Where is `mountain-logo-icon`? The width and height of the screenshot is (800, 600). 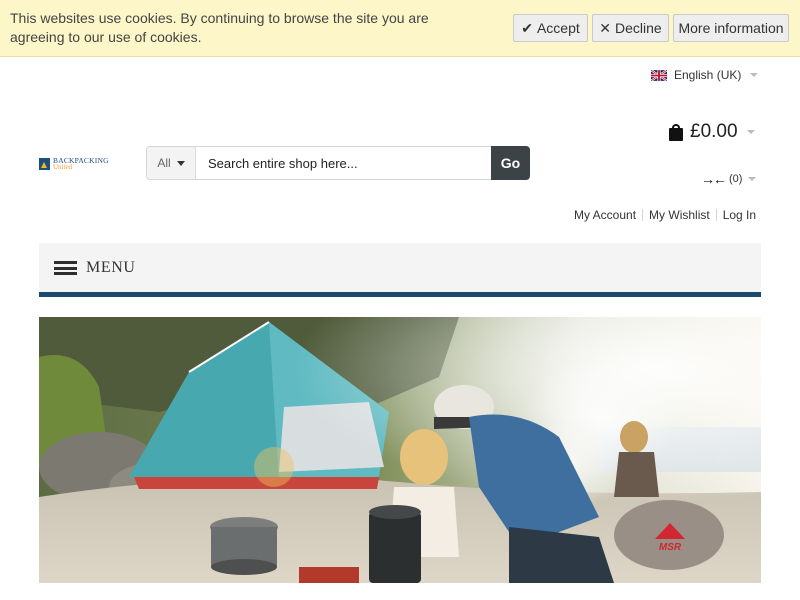
mountain-logo-icon is located at coordinates (44, 164).